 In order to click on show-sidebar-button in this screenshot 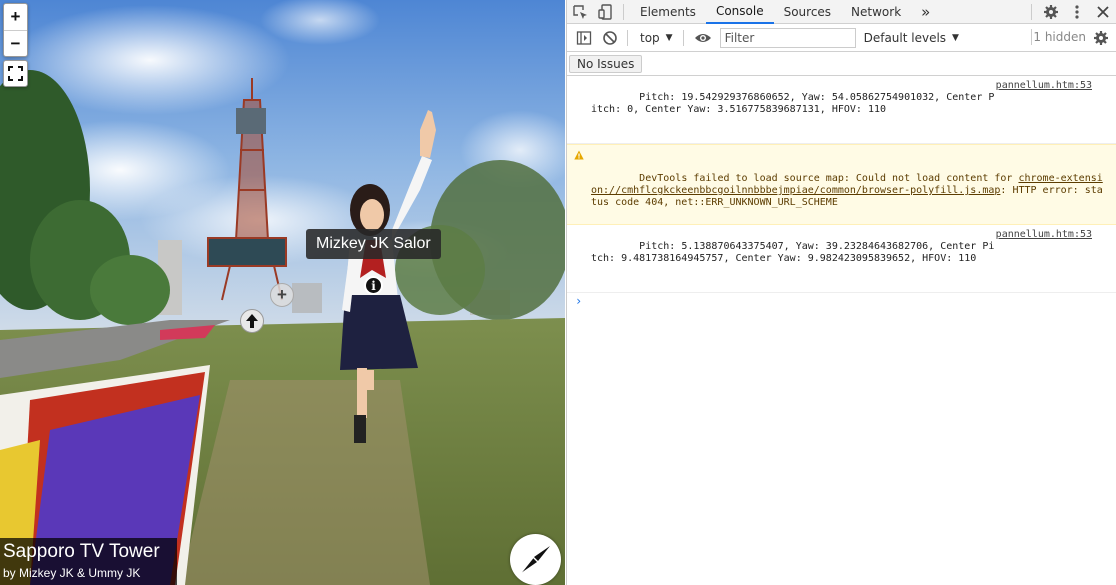, I will do `click(584, 38)`.